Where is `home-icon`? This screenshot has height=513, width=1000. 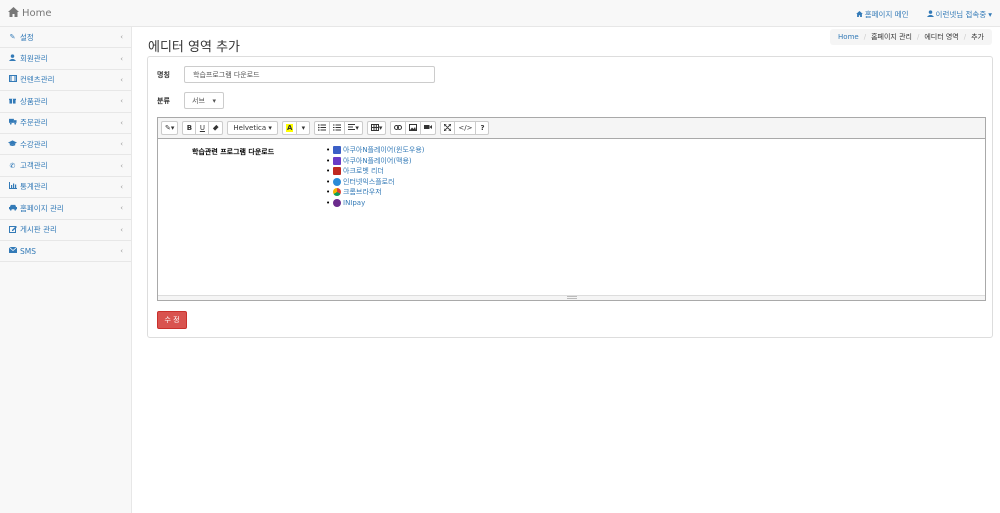
home-icon is located at coordinates (13, 13).